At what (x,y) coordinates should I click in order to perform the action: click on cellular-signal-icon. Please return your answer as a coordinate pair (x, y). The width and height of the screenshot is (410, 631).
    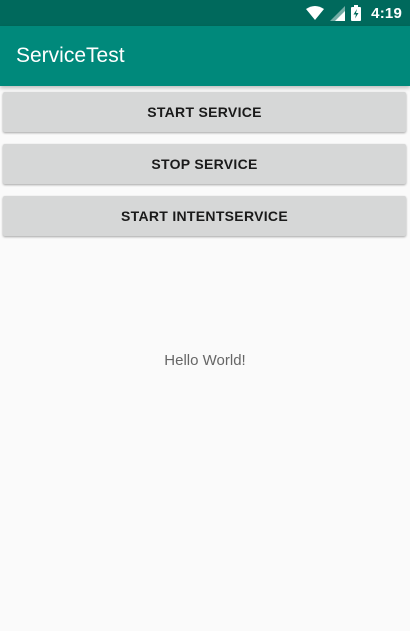
    Looking at the image, I should click on (338, 13).